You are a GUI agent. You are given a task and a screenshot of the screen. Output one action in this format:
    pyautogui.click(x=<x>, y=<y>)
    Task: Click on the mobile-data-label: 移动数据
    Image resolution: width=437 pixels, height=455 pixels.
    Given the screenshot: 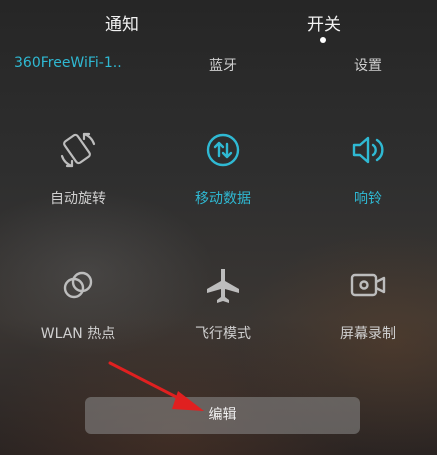 What is the action you would take?
    pyautogui.click(x=223, y=199)
    